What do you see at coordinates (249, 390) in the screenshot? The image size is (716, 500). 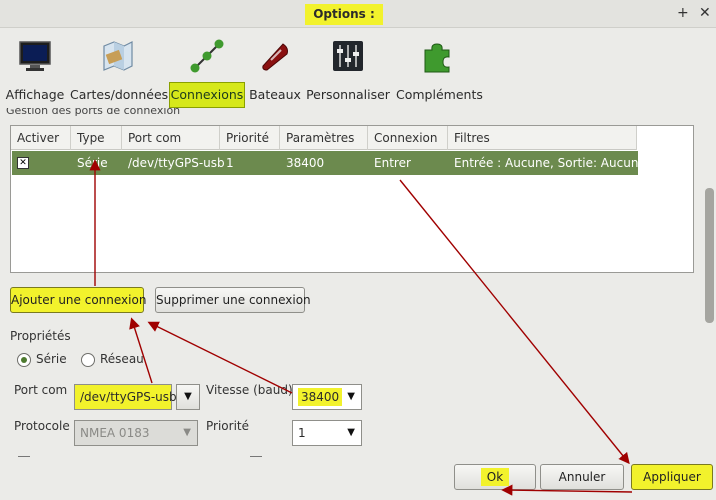 I see `speed-label: Vitesse (baud)` at bounding box center [249, 390].